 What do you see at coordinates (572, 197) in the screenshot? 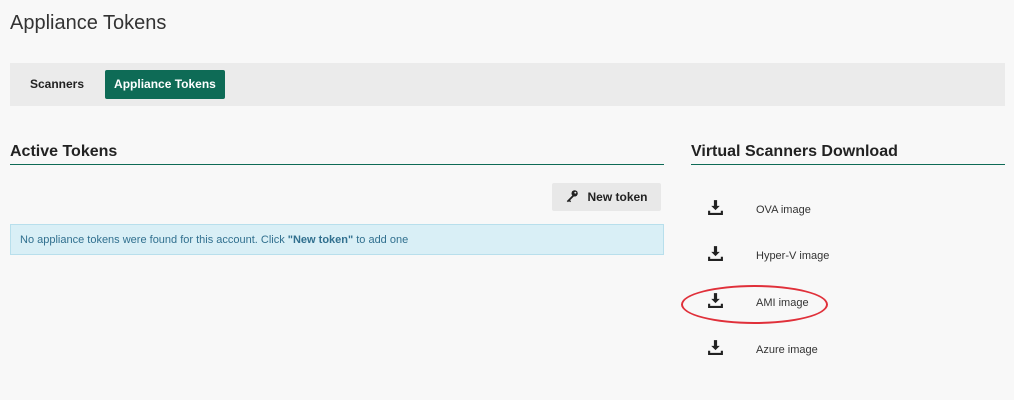
I see `key-icon` at bounding box center [572, 197].